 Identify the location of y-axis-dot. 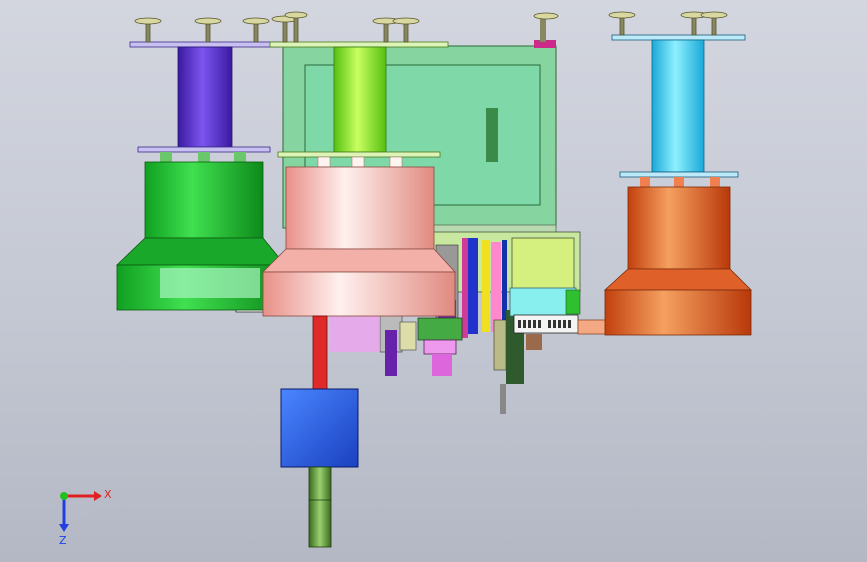
(64, 496).